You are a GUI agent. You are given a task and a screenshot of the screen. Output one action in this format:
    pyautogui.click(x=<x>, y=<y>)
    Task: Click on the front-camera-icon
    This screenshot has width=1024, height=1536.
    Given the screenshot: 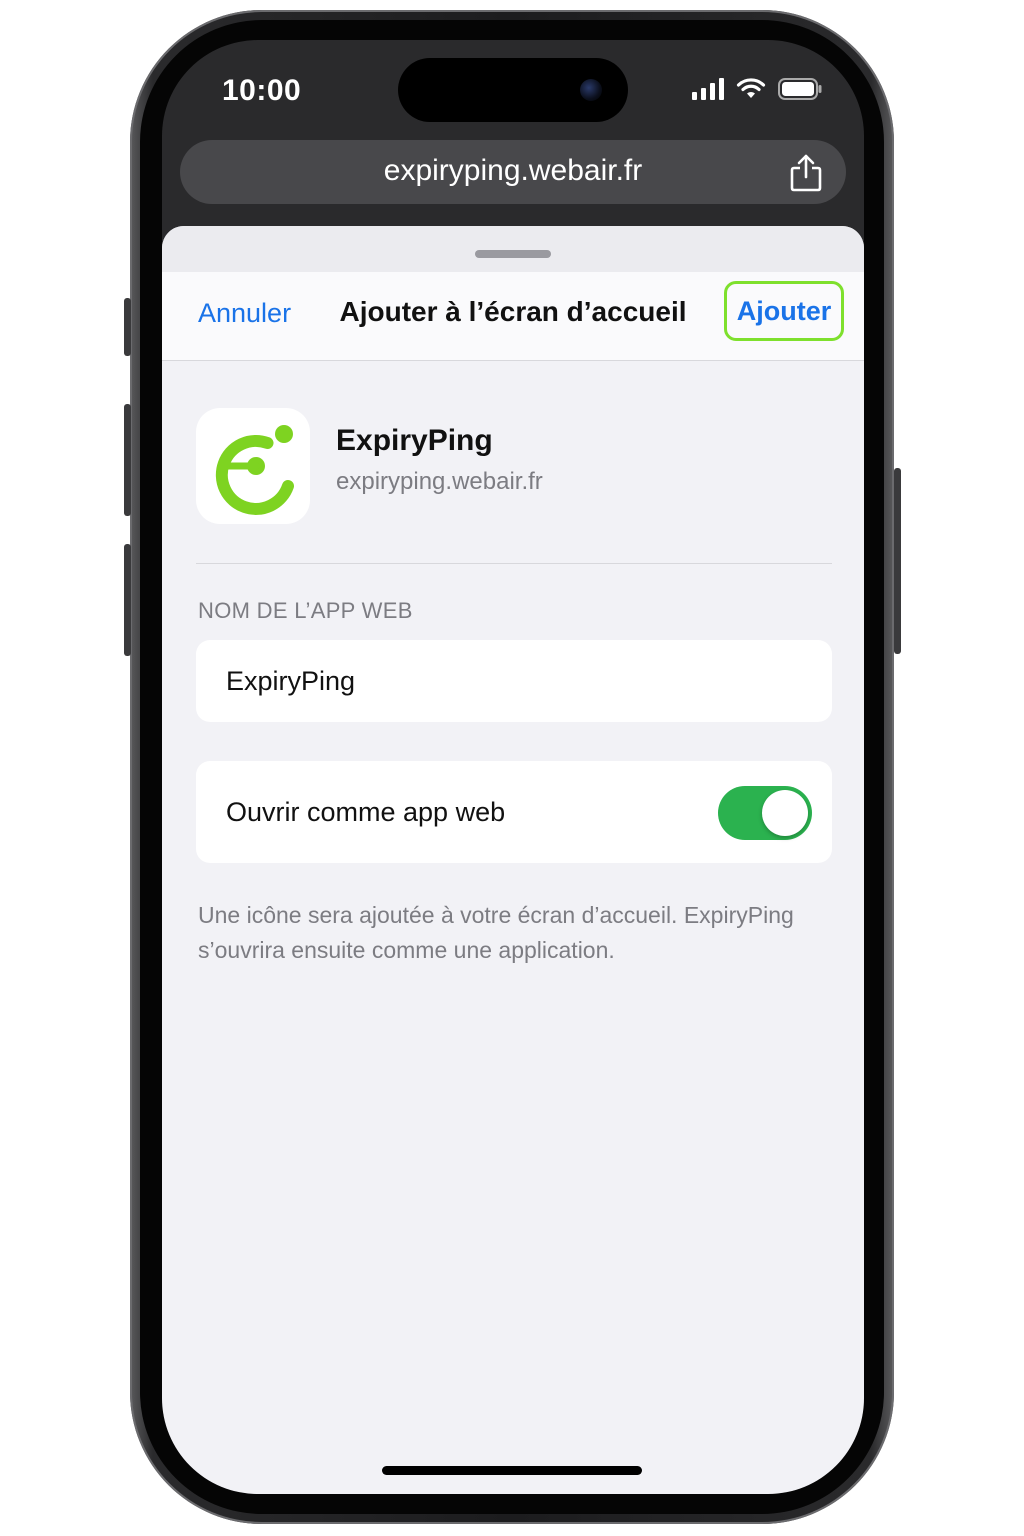 What is the action you would take?
    pyautogui.click(x=591, y=90)
    